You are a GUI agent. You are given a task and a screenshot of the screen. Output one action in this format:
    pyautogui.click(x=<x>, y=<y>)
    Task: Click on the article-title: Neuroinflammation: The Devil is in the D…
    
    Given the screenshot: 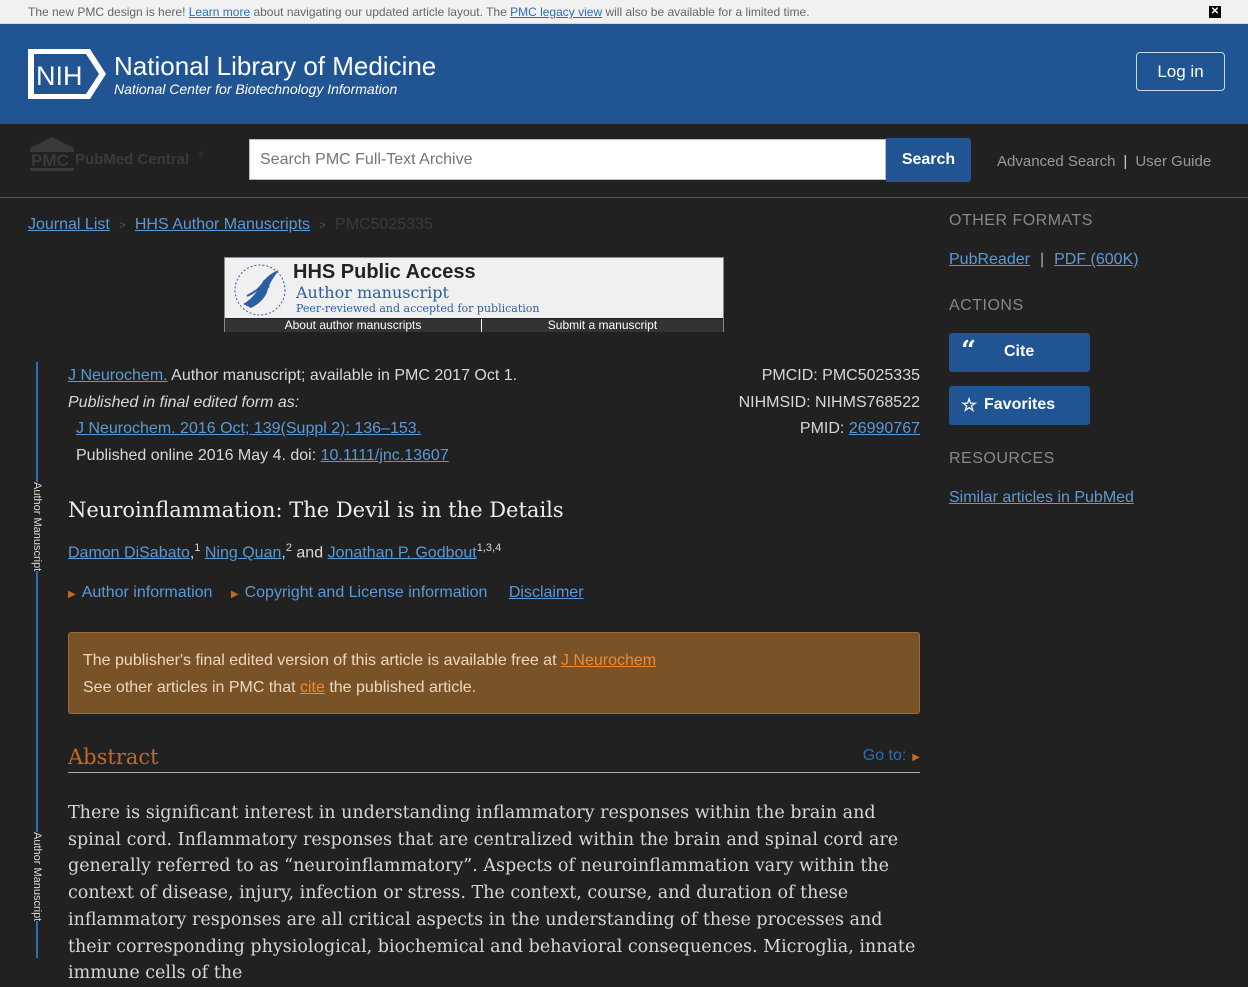 What is the action you would take?
    pyautogui.click(x=316, y=510)
    